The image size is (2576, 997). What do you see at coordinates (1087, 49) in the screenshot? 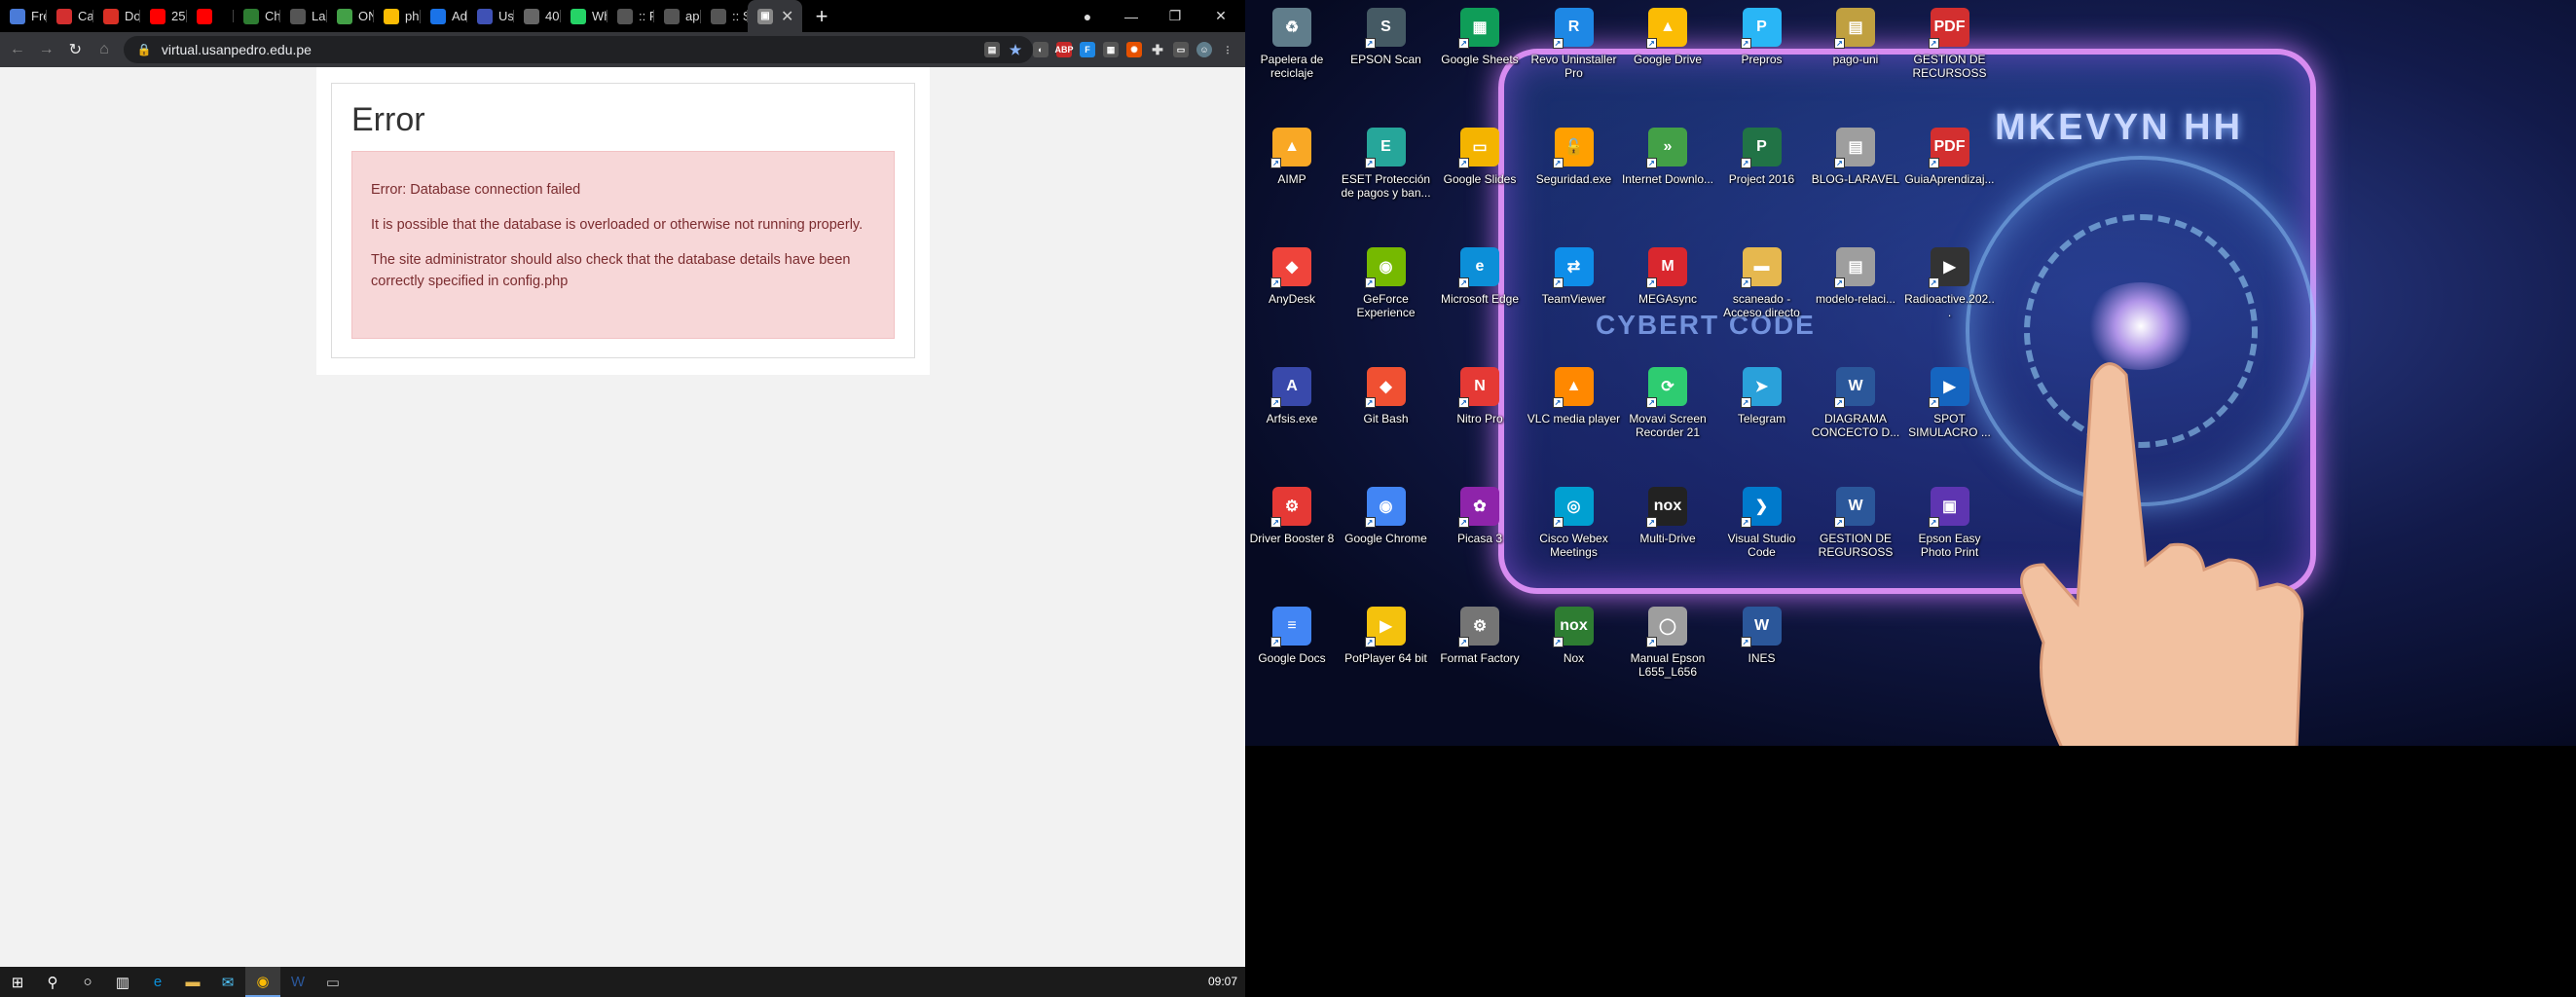
I see `extension-f-icon: F` at bounding box center [1087, 49].